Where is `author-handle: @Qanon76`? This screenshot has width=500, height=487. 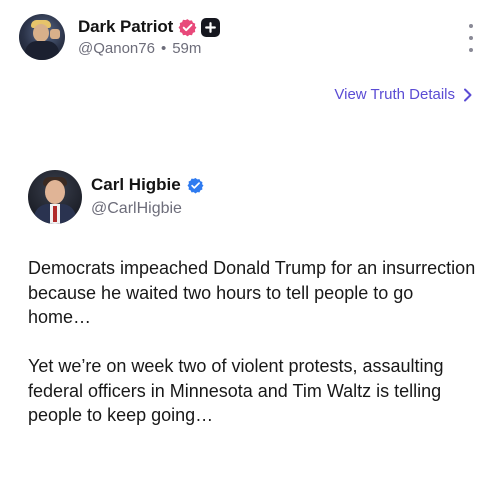 author-handle: @Qanon76 is located at coordinates (116, 48).